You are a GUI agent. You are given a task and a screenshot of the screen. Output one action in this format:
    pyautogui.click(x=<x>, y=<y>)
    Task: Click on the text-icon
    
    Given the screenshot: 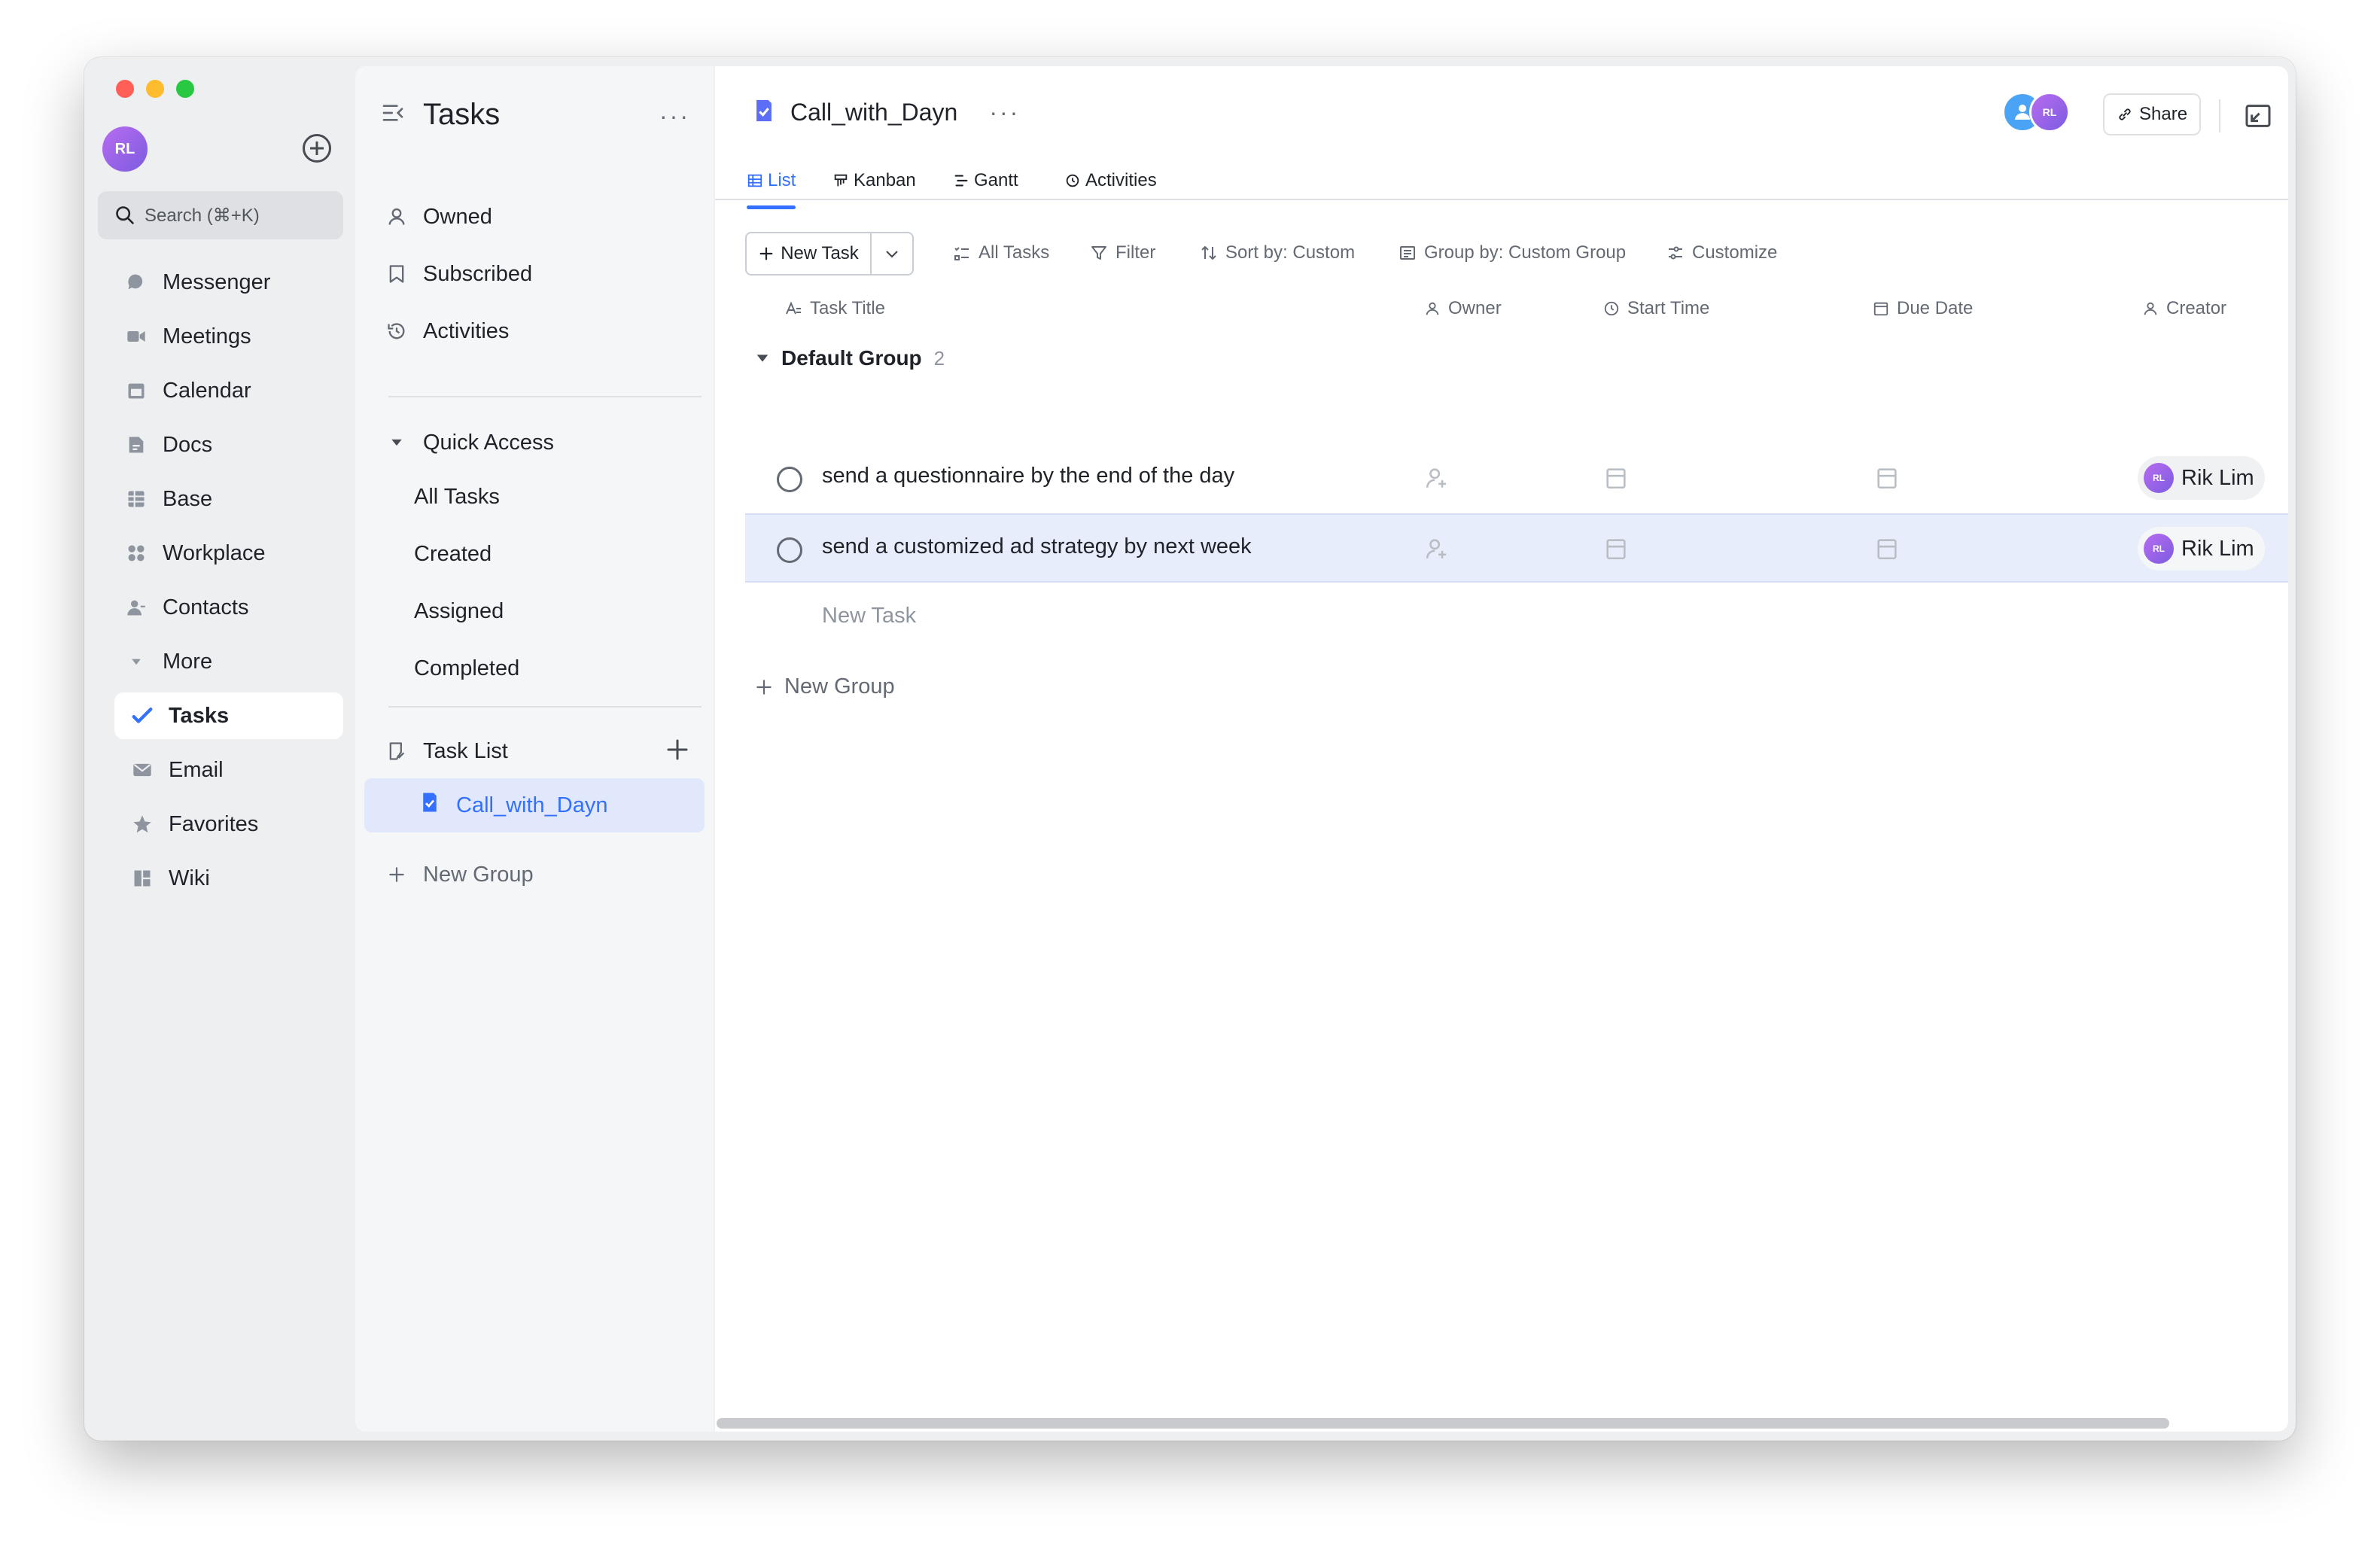 What is the action you would take?
    pyautogui.click(x=793, y=308)
    